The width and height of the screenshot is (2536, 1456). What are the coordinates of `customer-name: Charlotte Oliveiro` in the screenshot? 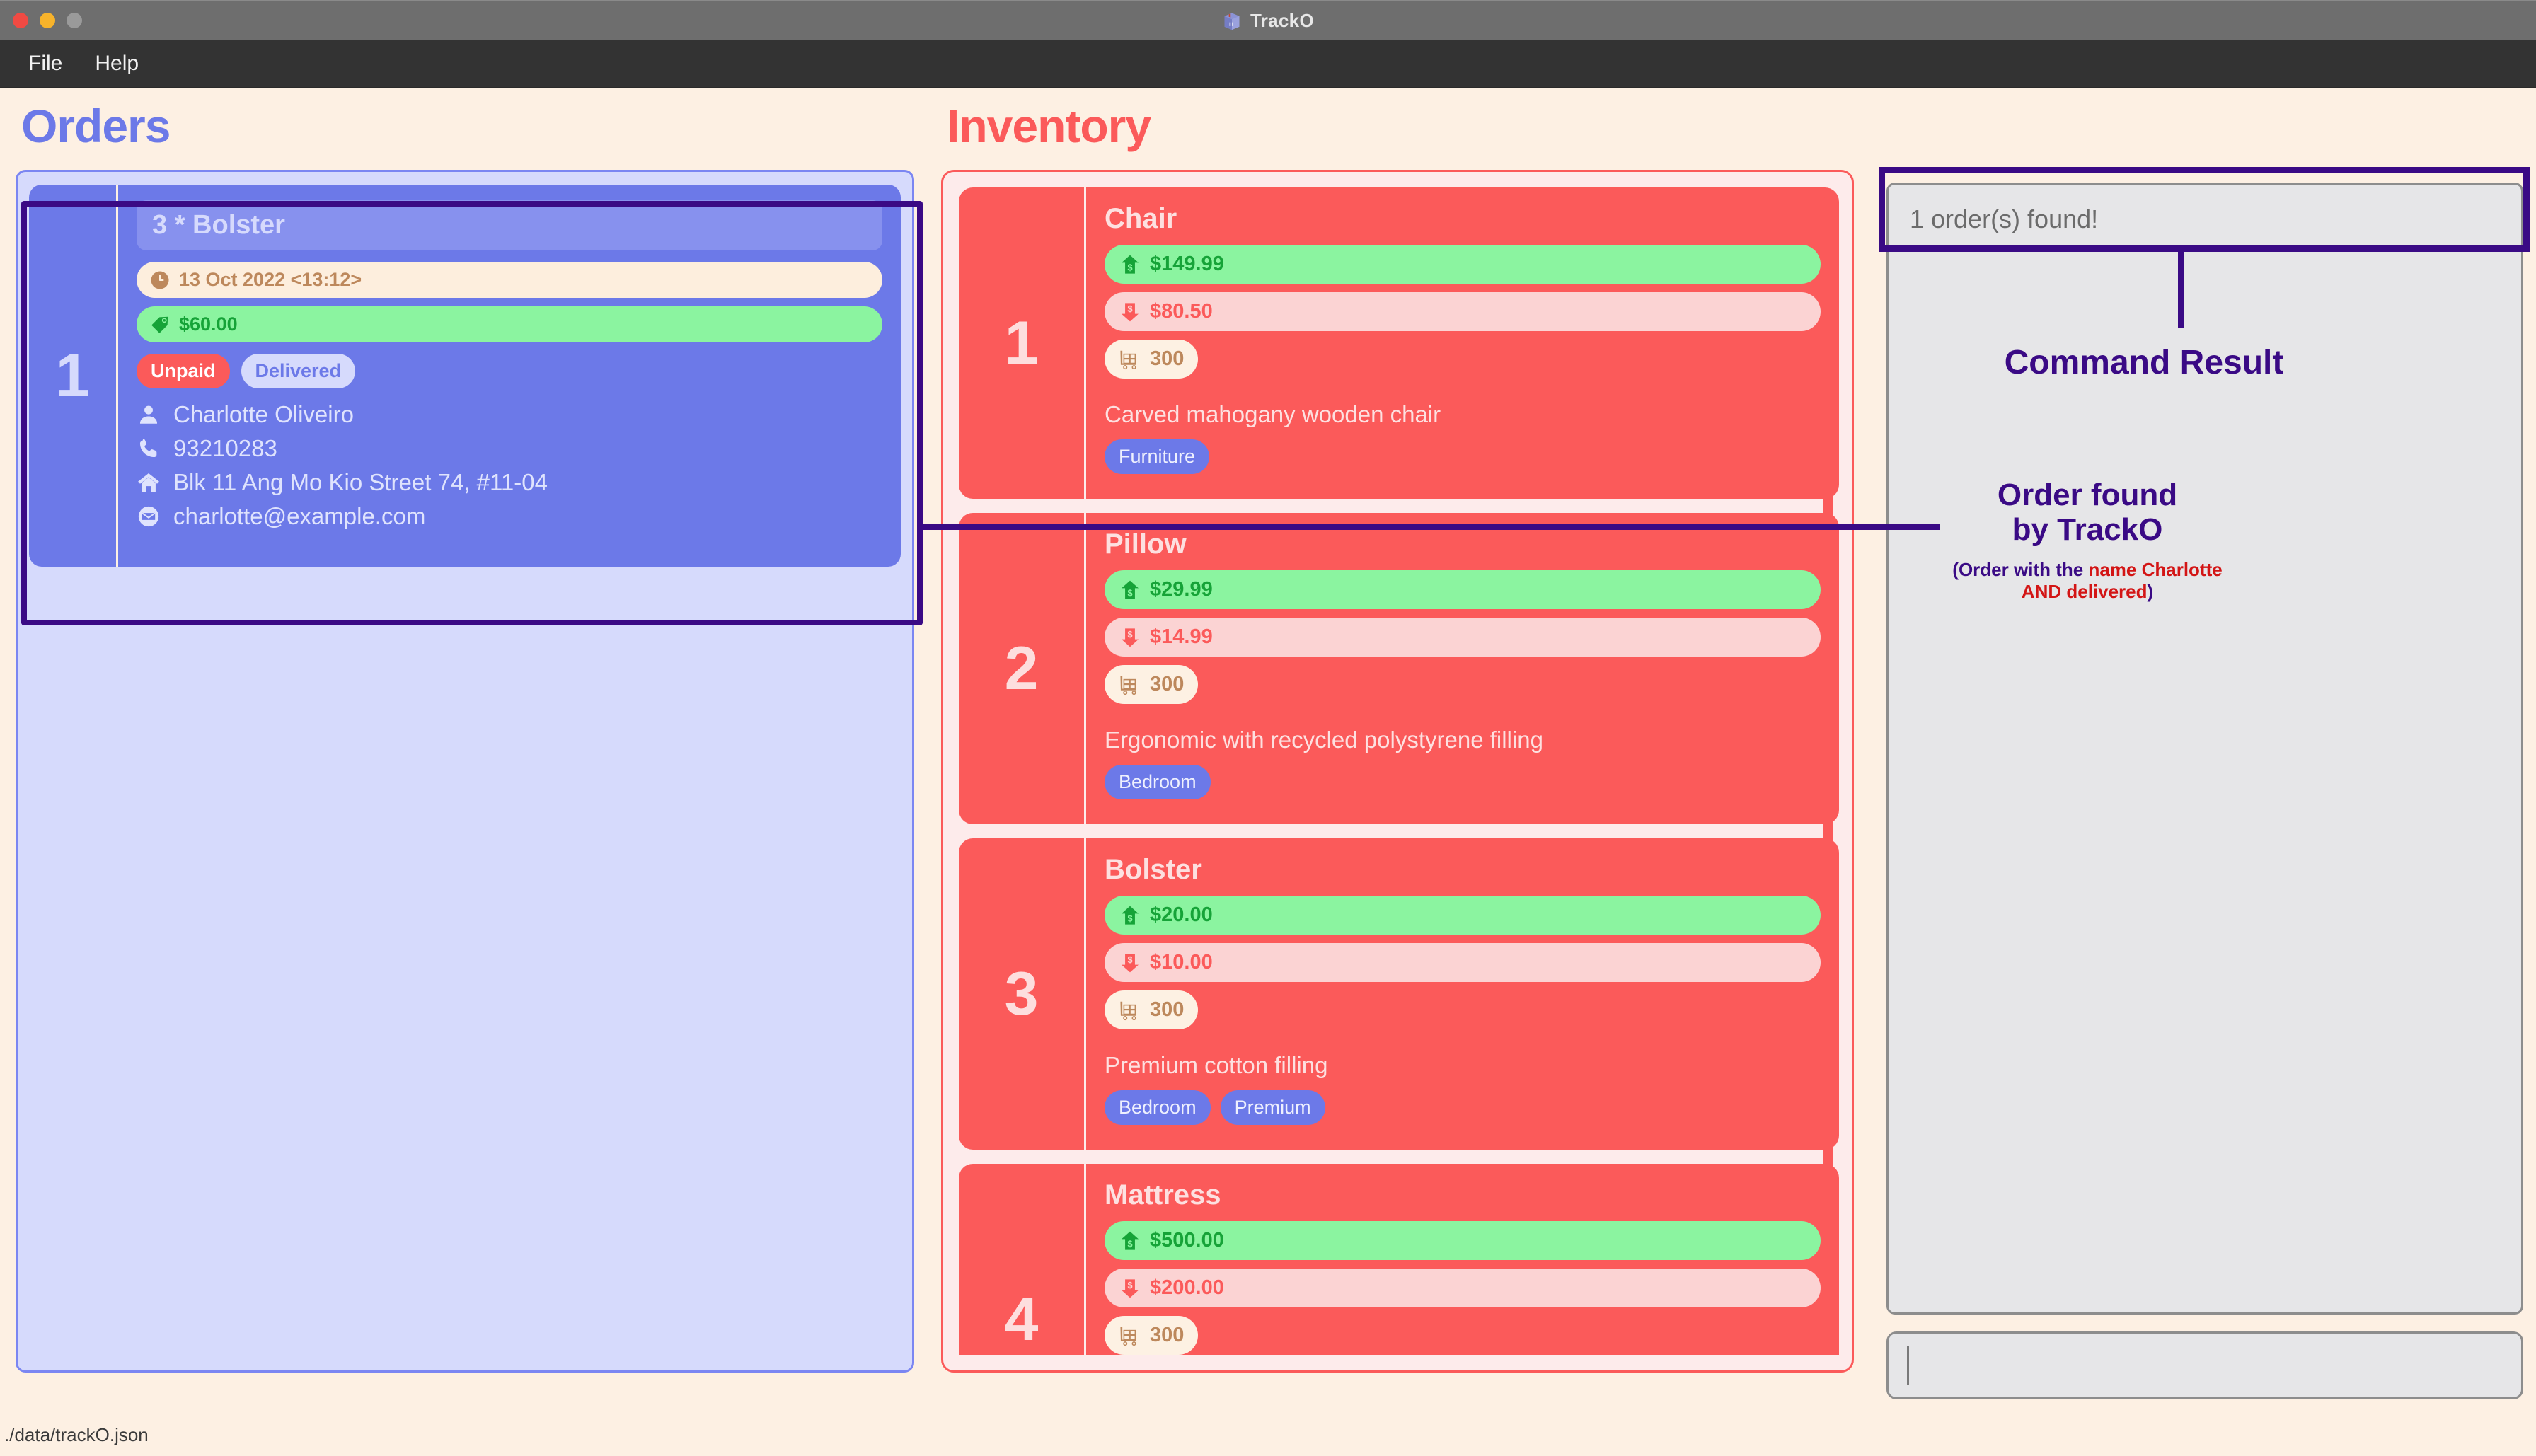 It's located at (263, 414).